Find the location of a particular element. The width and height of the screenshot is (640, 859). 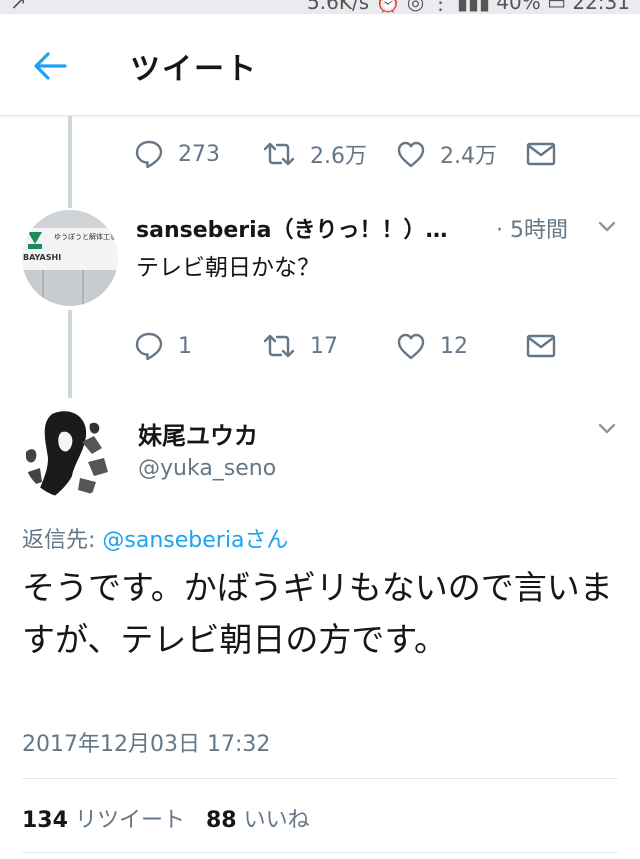

like-label: いいね is located at coordinates (276, 820).